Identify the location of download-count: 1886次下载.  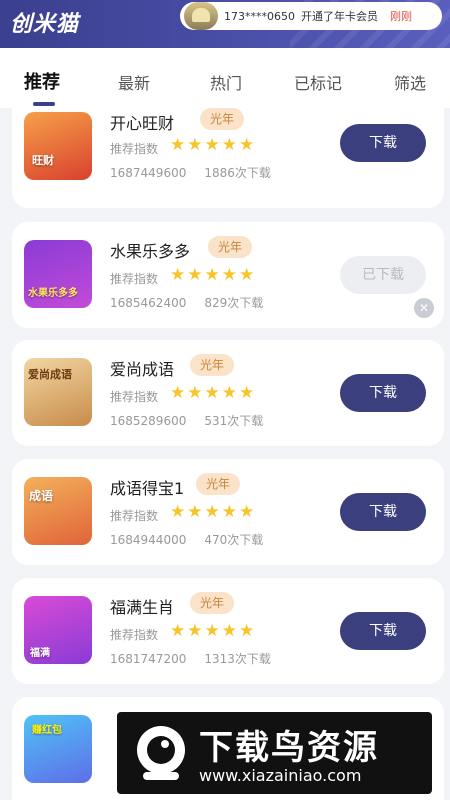
(237, 173).